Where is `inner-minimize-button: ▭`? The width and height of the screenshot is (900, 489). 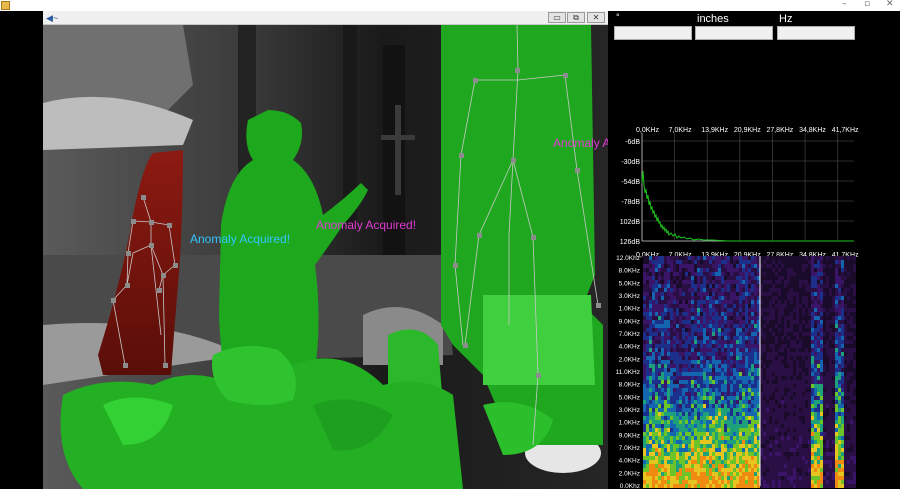
inner-minimize-button: ▭ is located at coordinates (557, 17).